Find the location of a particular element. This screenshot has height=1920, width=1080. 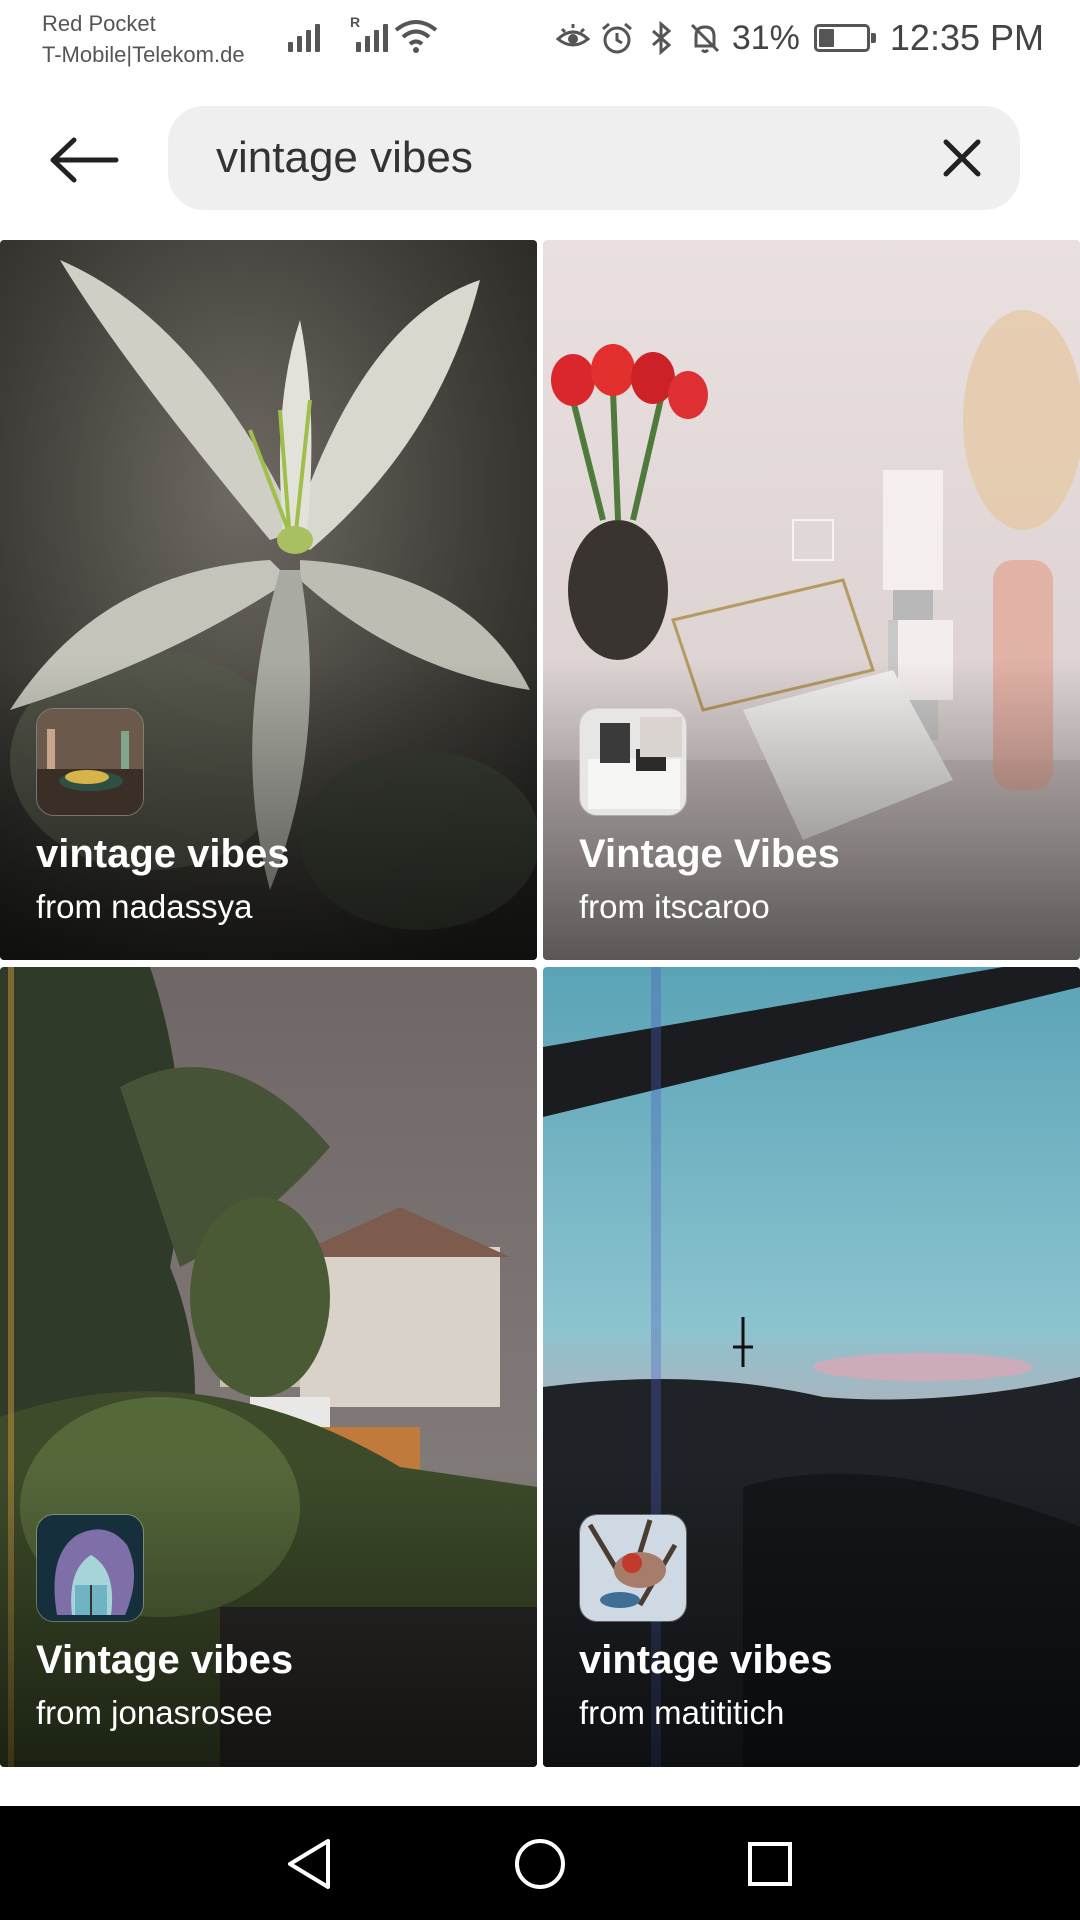

carrier-name: Red Pocket is located at coordinates (99, 23).